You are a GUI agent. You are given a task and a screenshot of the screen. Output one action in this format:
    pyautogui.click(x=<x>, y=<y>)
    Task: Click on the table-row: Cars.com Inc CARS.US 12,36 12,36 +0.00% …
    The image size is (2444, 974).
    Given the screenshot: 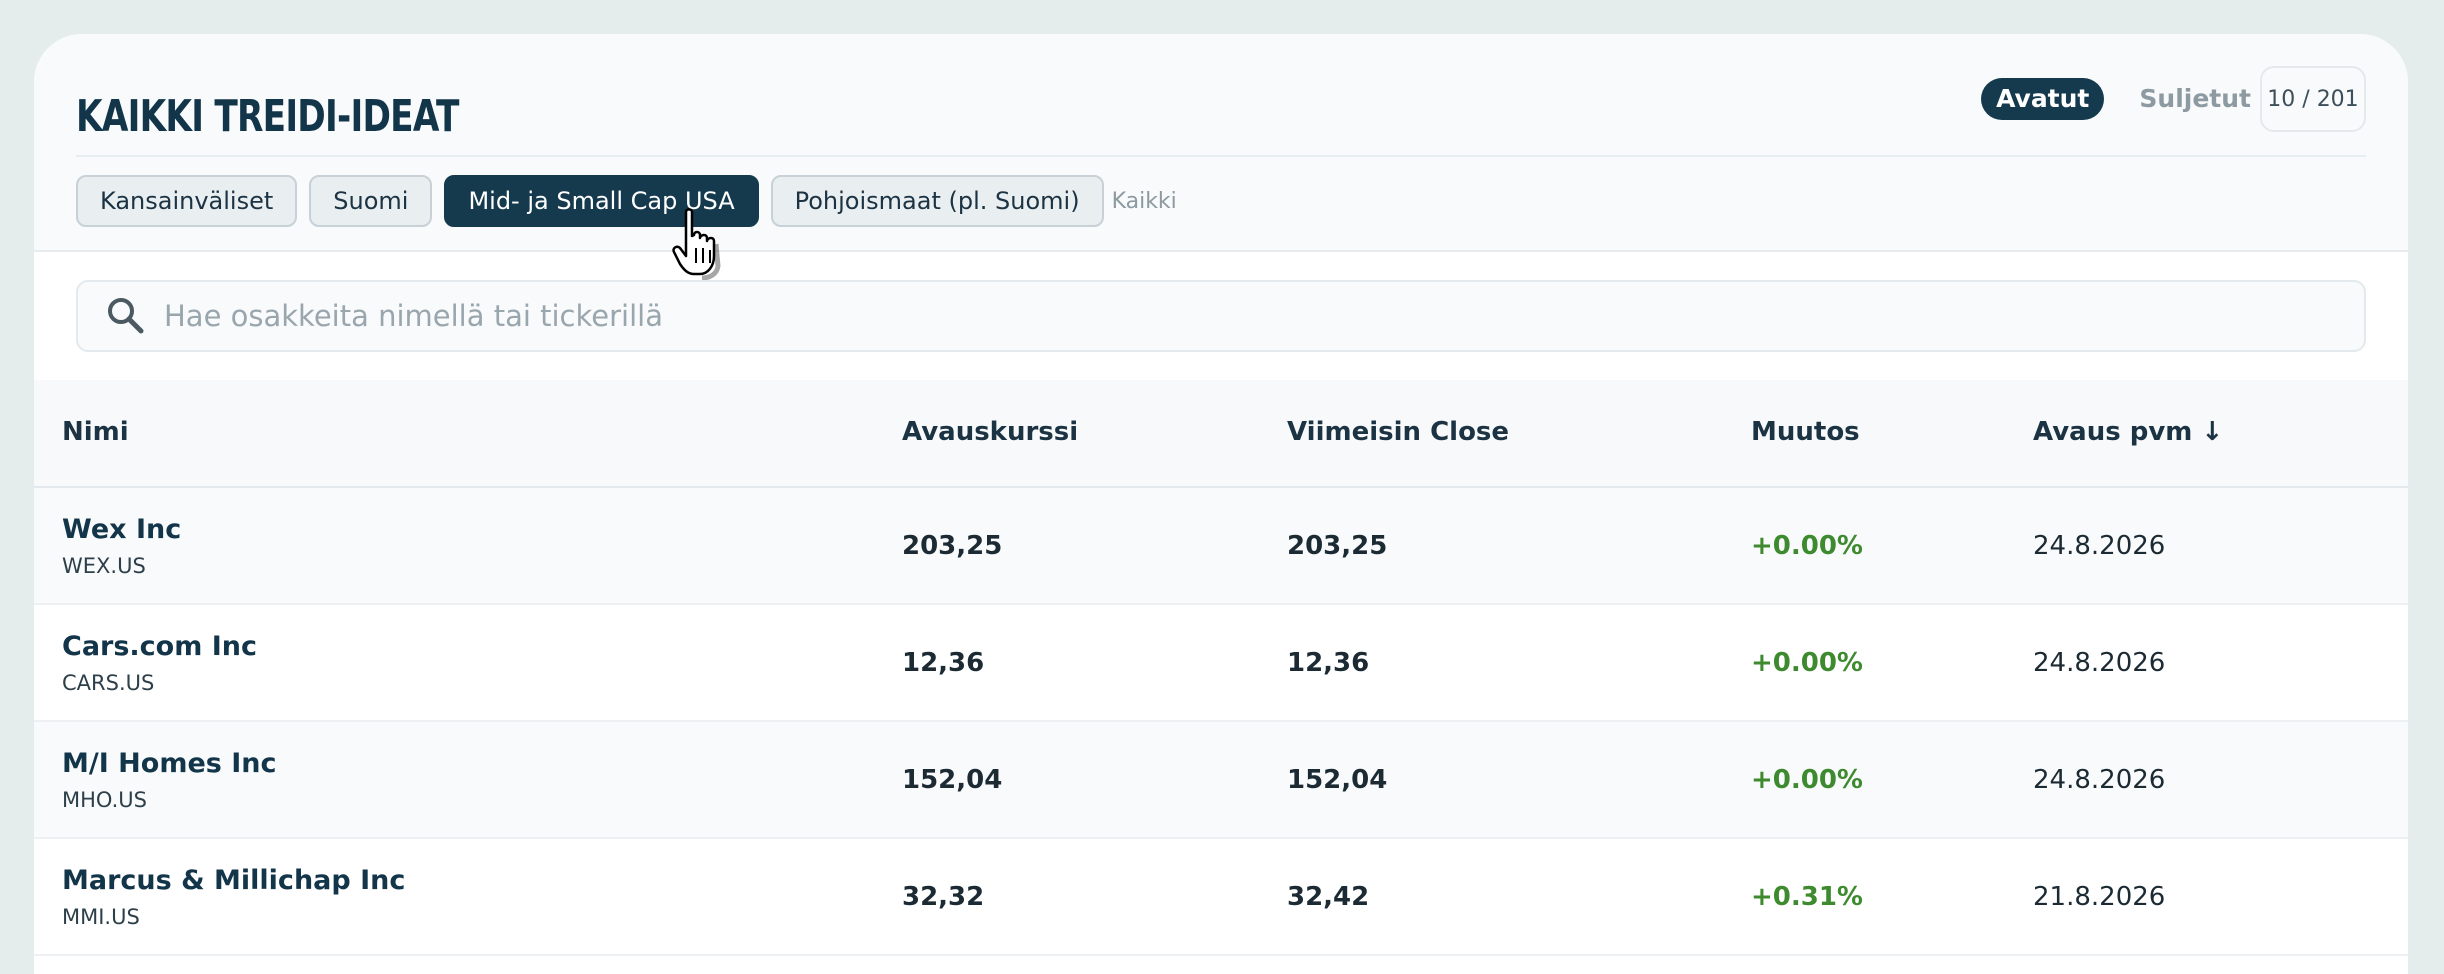 What is the action you would take?
    pyautogui.click(x=1221, y=663)
    